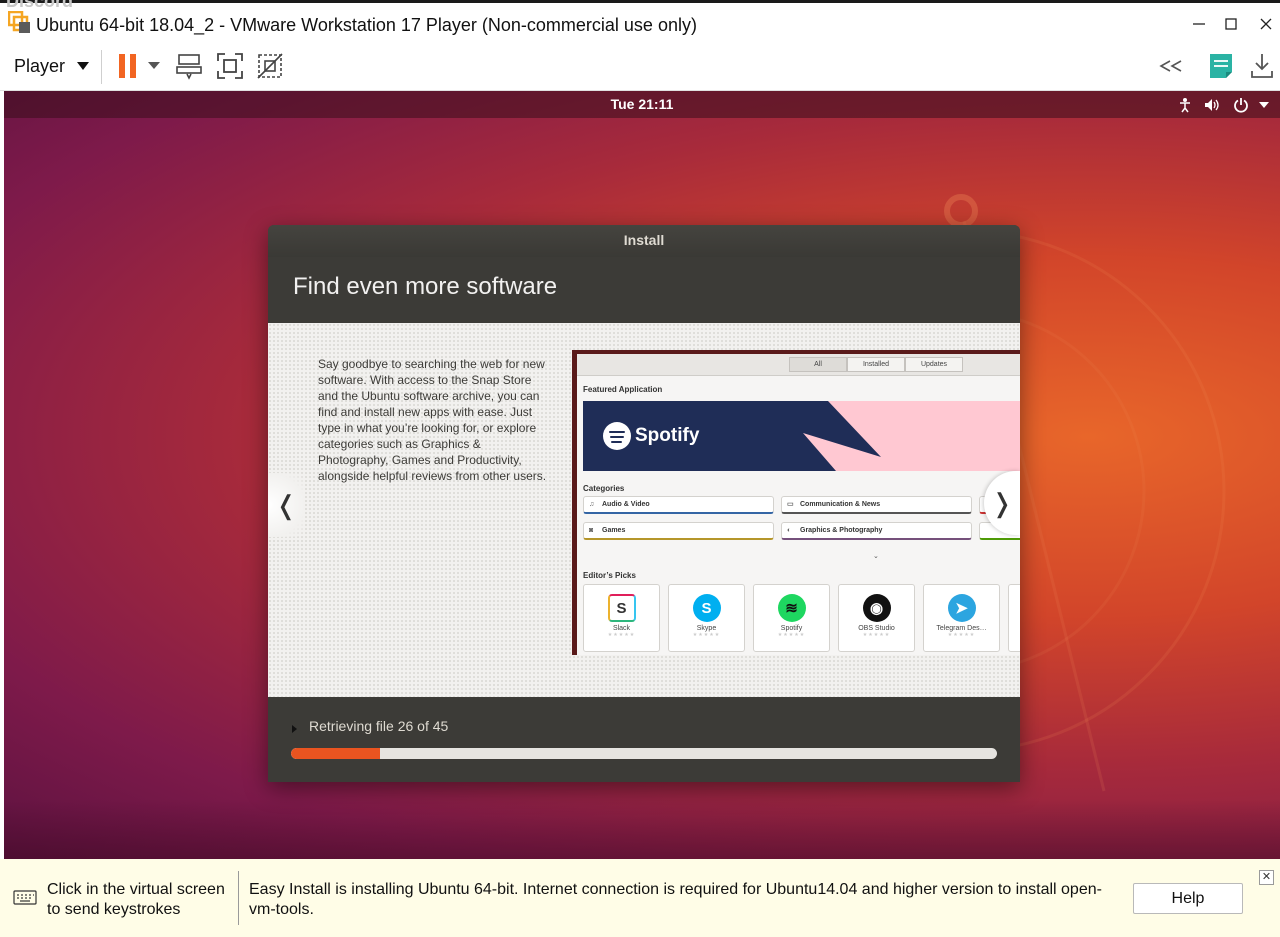 The height and width of the screenshot is (937, 1280). I want to click on pick-telegram: ➤ Telegram Des… ★★★★★, so click(961, 618).